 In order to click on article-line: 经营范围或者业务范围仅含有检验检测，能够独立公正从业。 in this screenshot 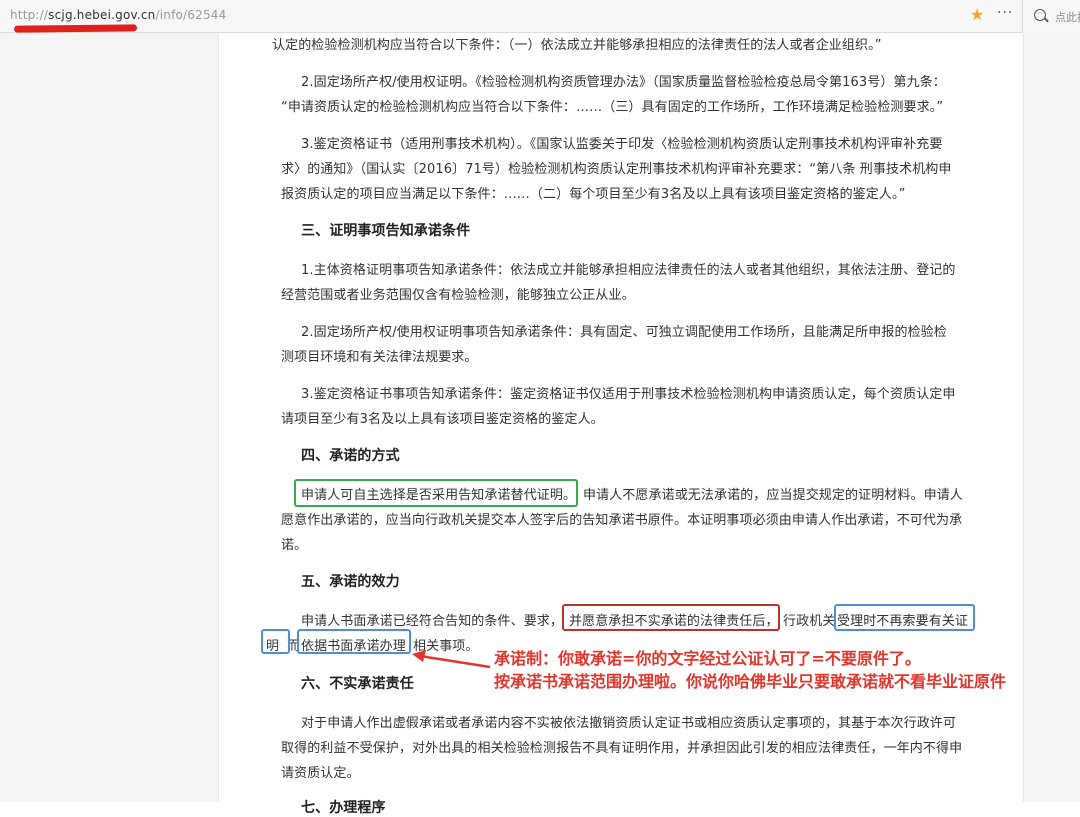, I will do `click(458, 295)`.